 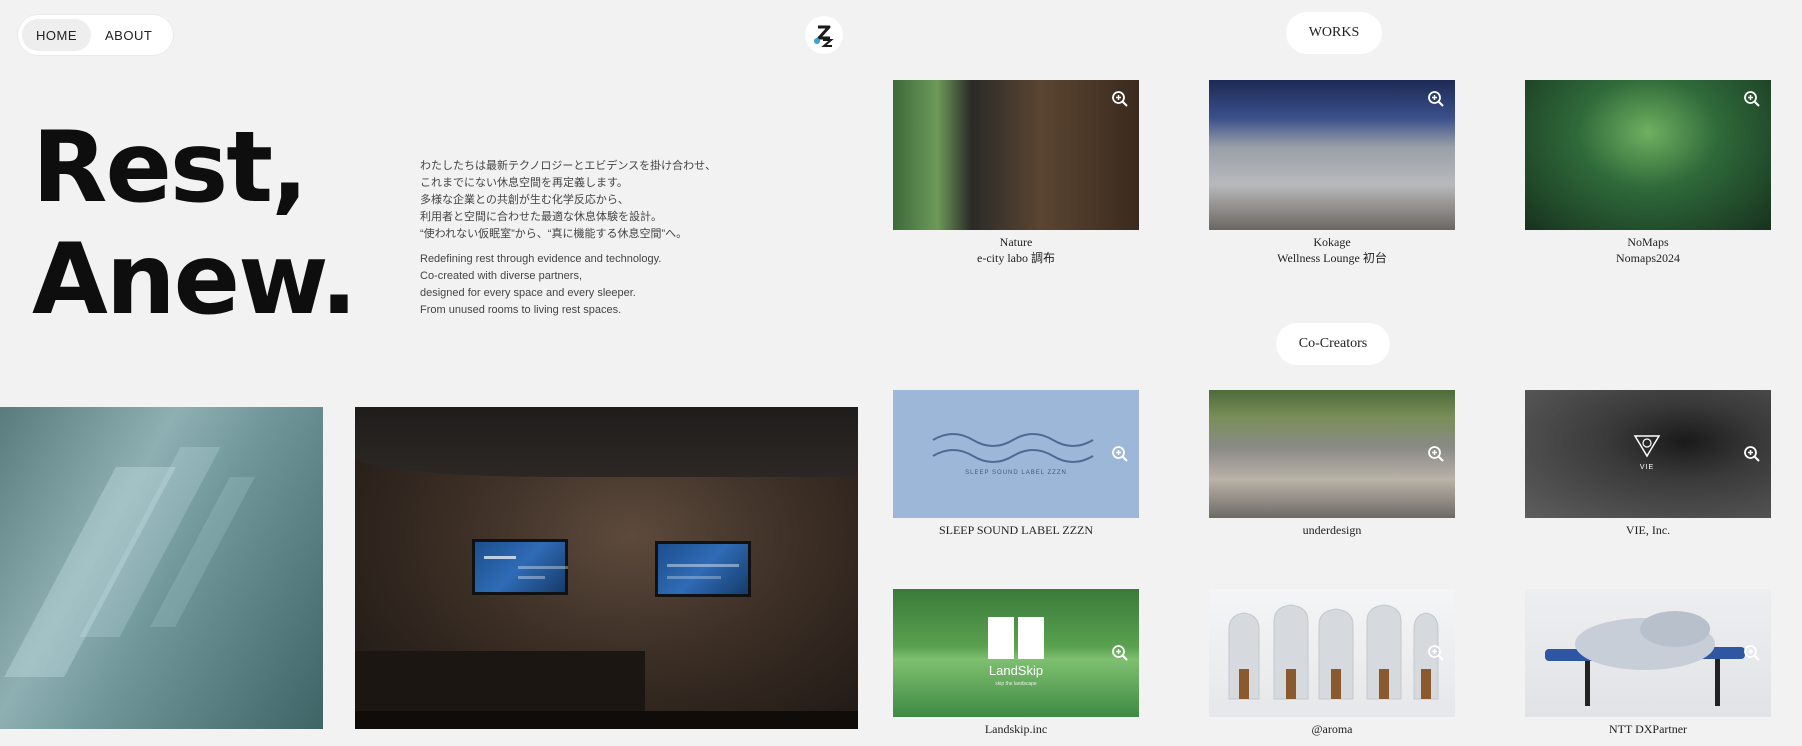 I want to click on cocreator-caption: SLEEP SOUND LABEL ZZZN, so click(x=1016, y=530).